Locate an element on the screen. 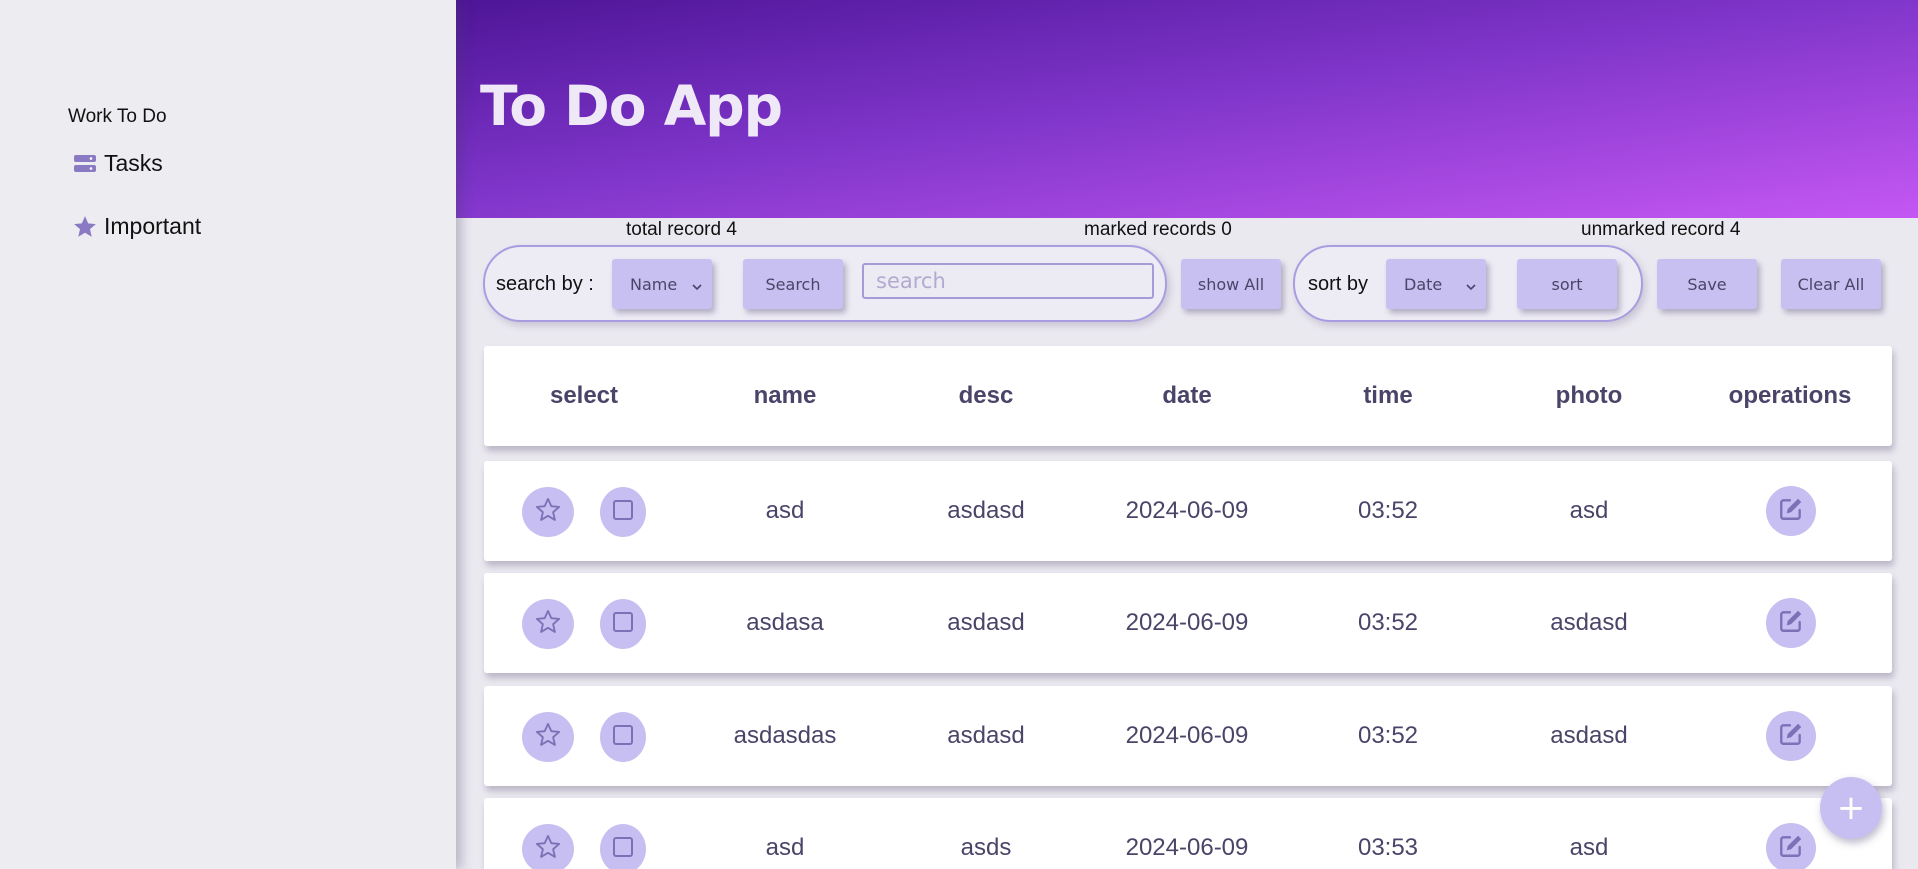 The height and width of the screenshot is (869, 1918). total-record-count: total record 4 is located at coordinates (681, 229).